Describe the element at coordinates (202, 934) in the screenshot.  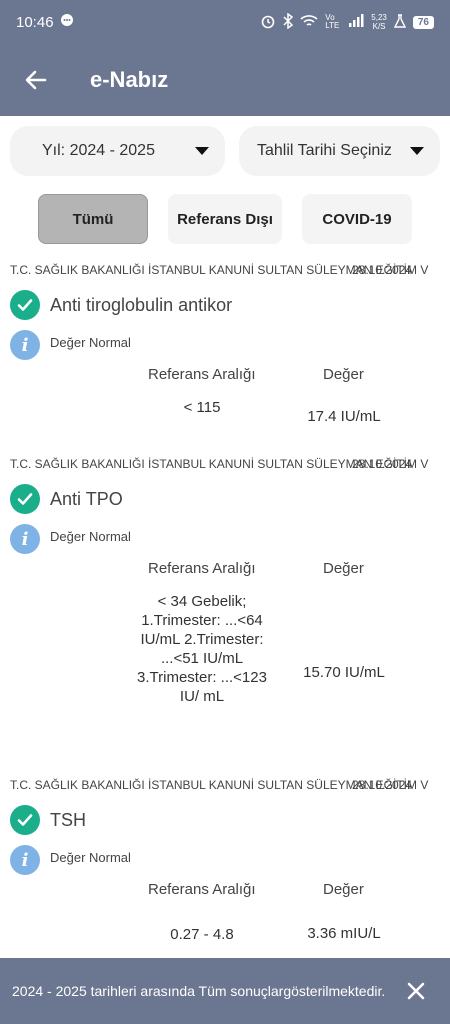
I see `reference-range-value: 0.27 - 4.8` at that location.